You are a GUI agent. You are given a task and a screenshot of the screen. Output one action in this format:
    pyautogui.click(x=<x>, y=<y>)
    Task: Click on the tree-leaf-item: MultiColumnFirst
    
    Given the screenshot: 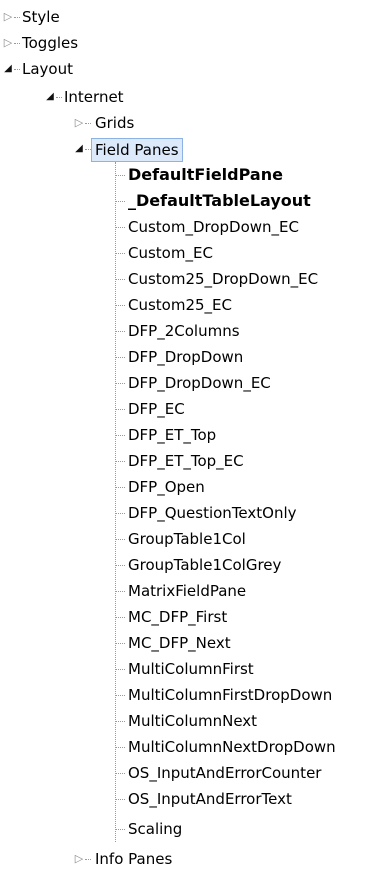 What is the action you would take?
    pyautogui.click(x=189, y=669)
    